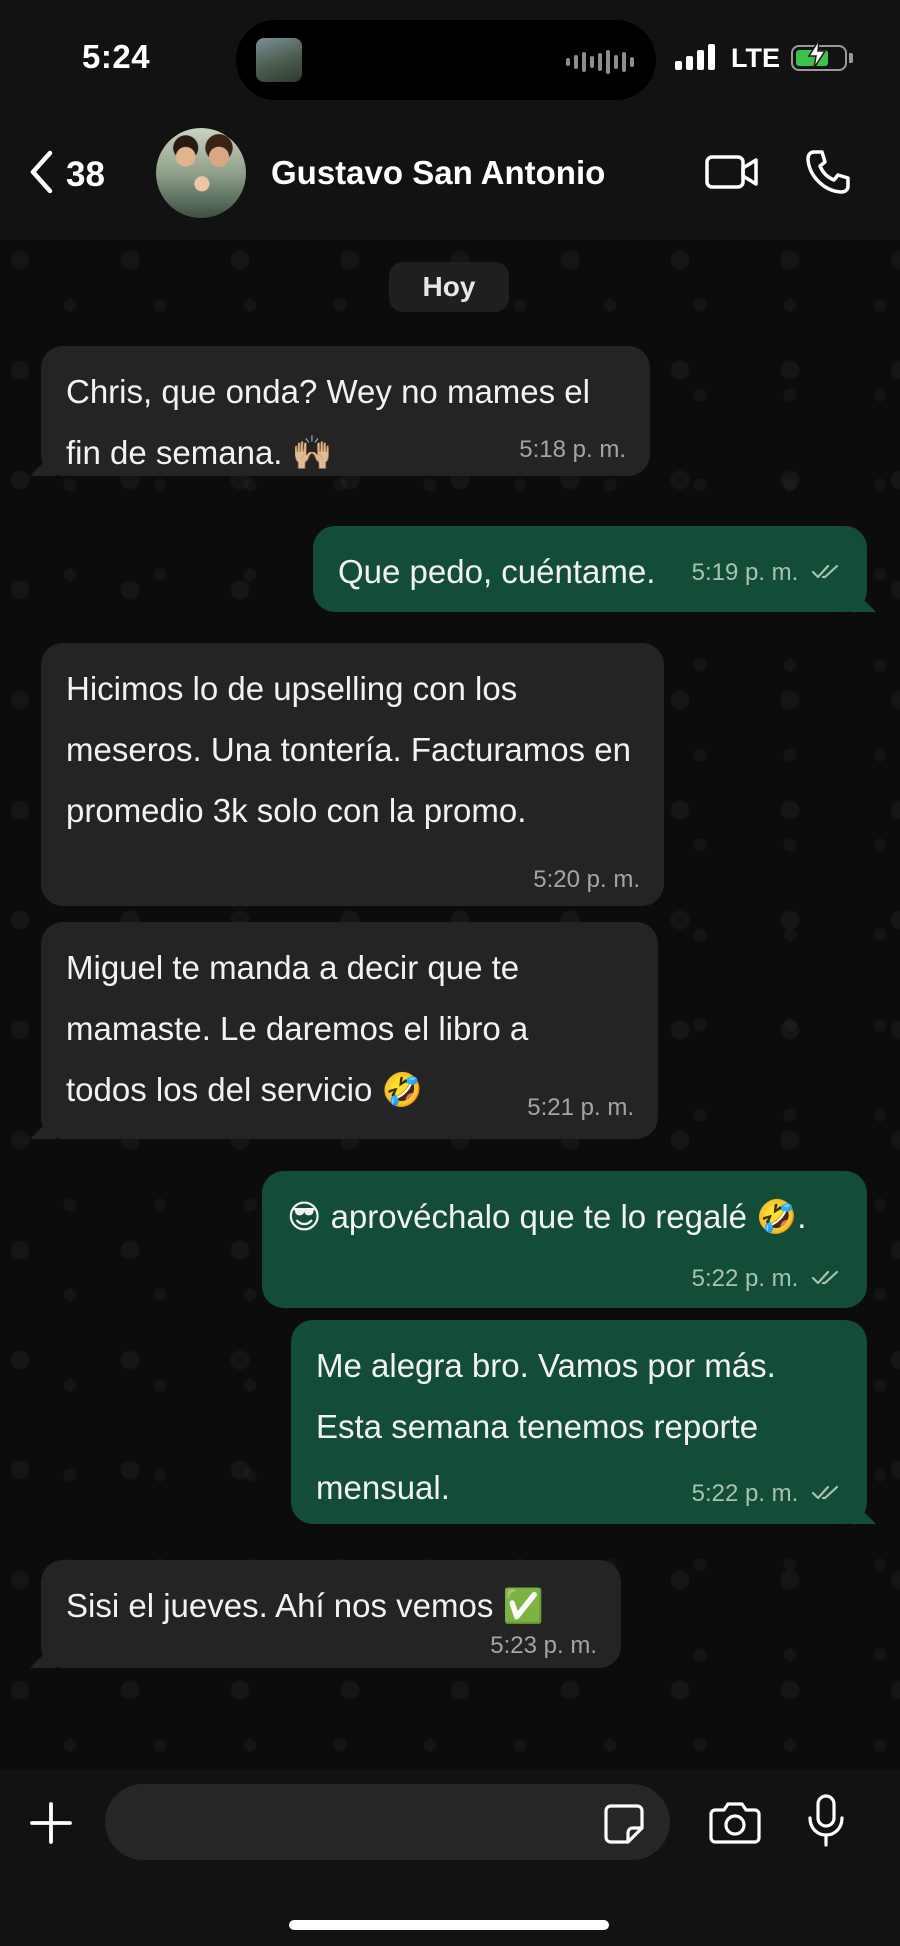  Describe the element at coordinates (600, 62) in the screenshot. I see `audio-waveform-icon` at that location.